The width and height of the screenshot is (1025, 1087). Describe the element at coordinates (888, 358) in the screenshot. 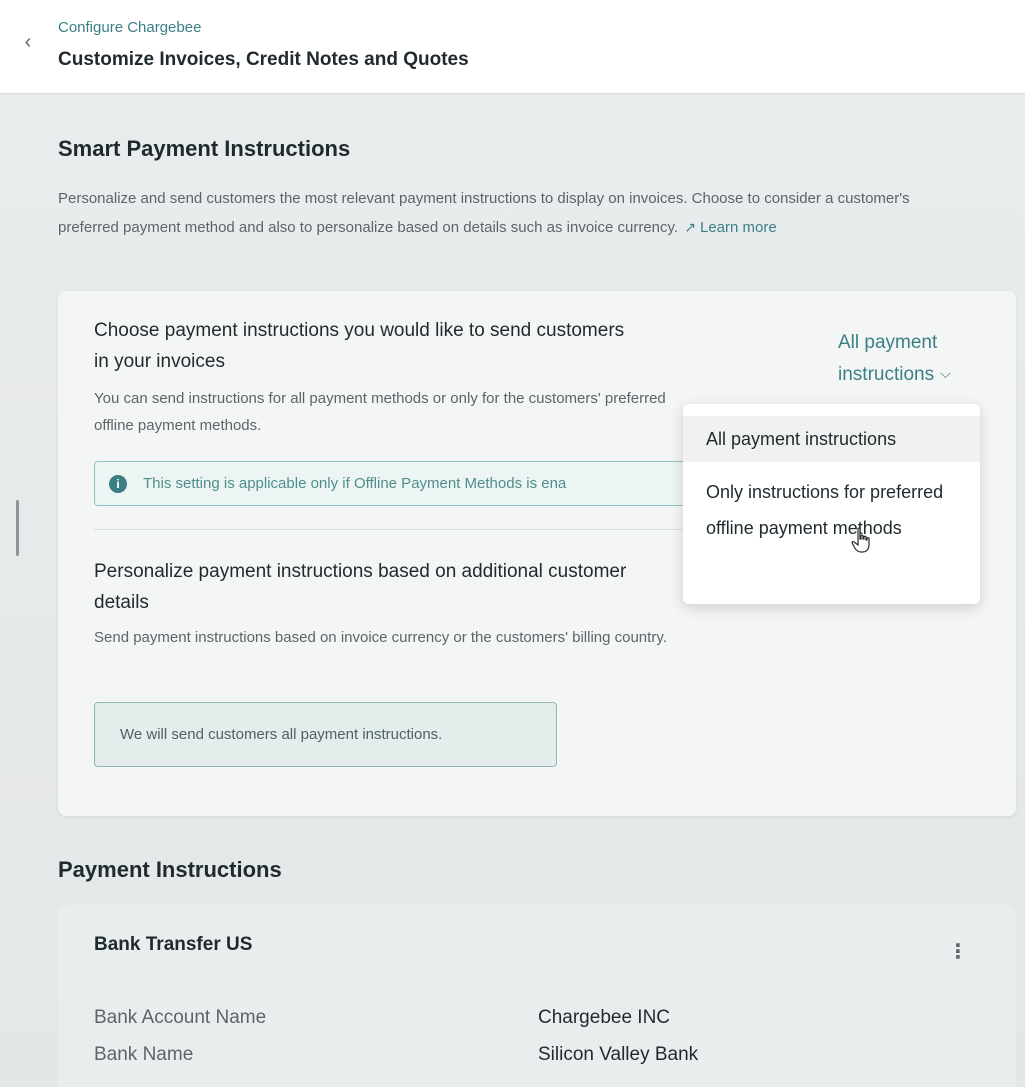

I see `dropdown-selected-value: All payment instructions` at that location.